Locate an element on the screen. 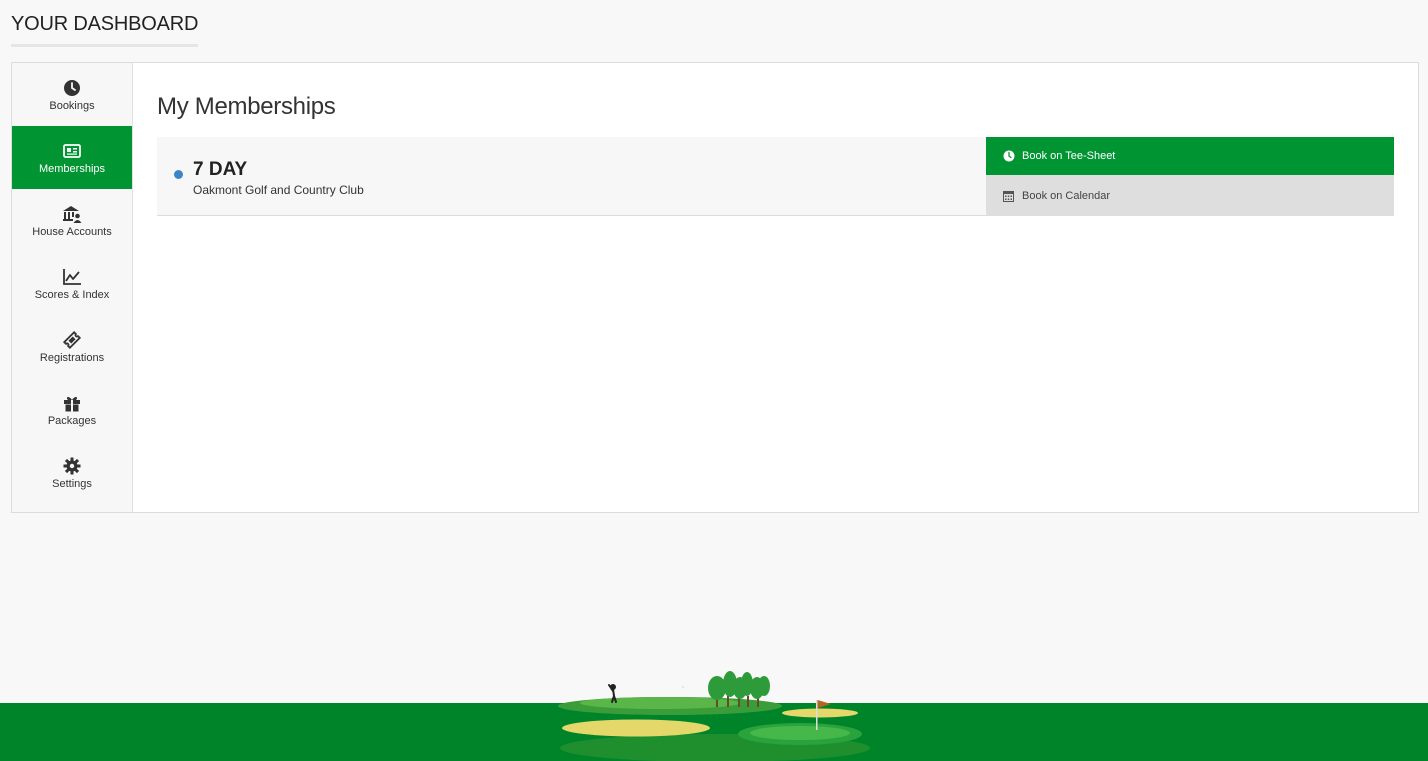  book-tee-sheet-button: Book on Tee-Sheet is located at coordinates (1190, 156).